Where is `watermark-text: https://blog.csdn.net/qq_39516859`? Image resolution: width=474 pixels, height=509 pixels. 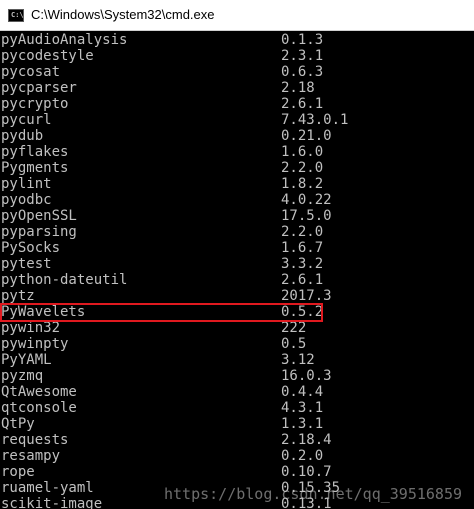 watermark-text: https://blog.csdn.net/qq_39516859 is located at coordinates (312, 494).